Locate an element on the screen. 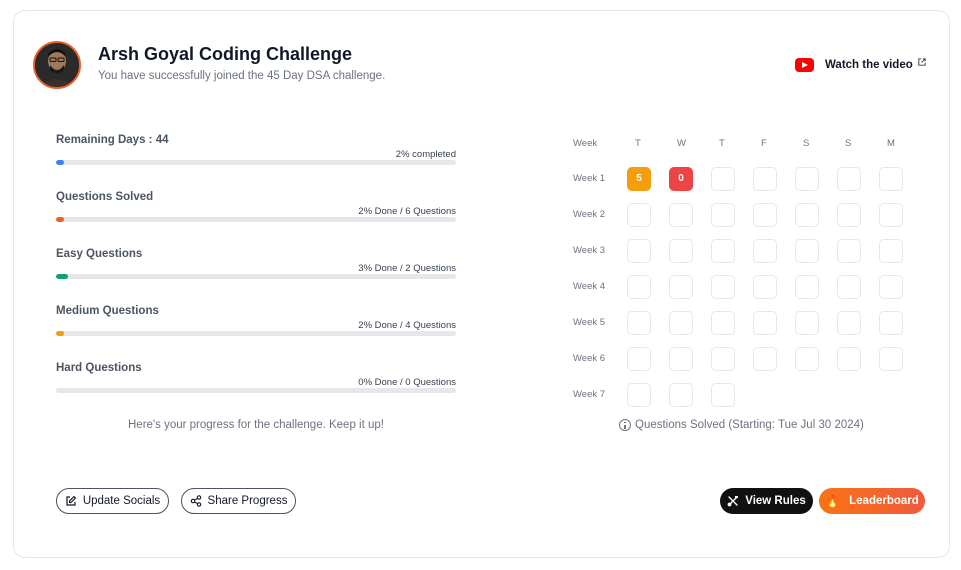 This screenshot has height=570, width=961. calendar-day-count: 0 is located at coordinates (681, 178).